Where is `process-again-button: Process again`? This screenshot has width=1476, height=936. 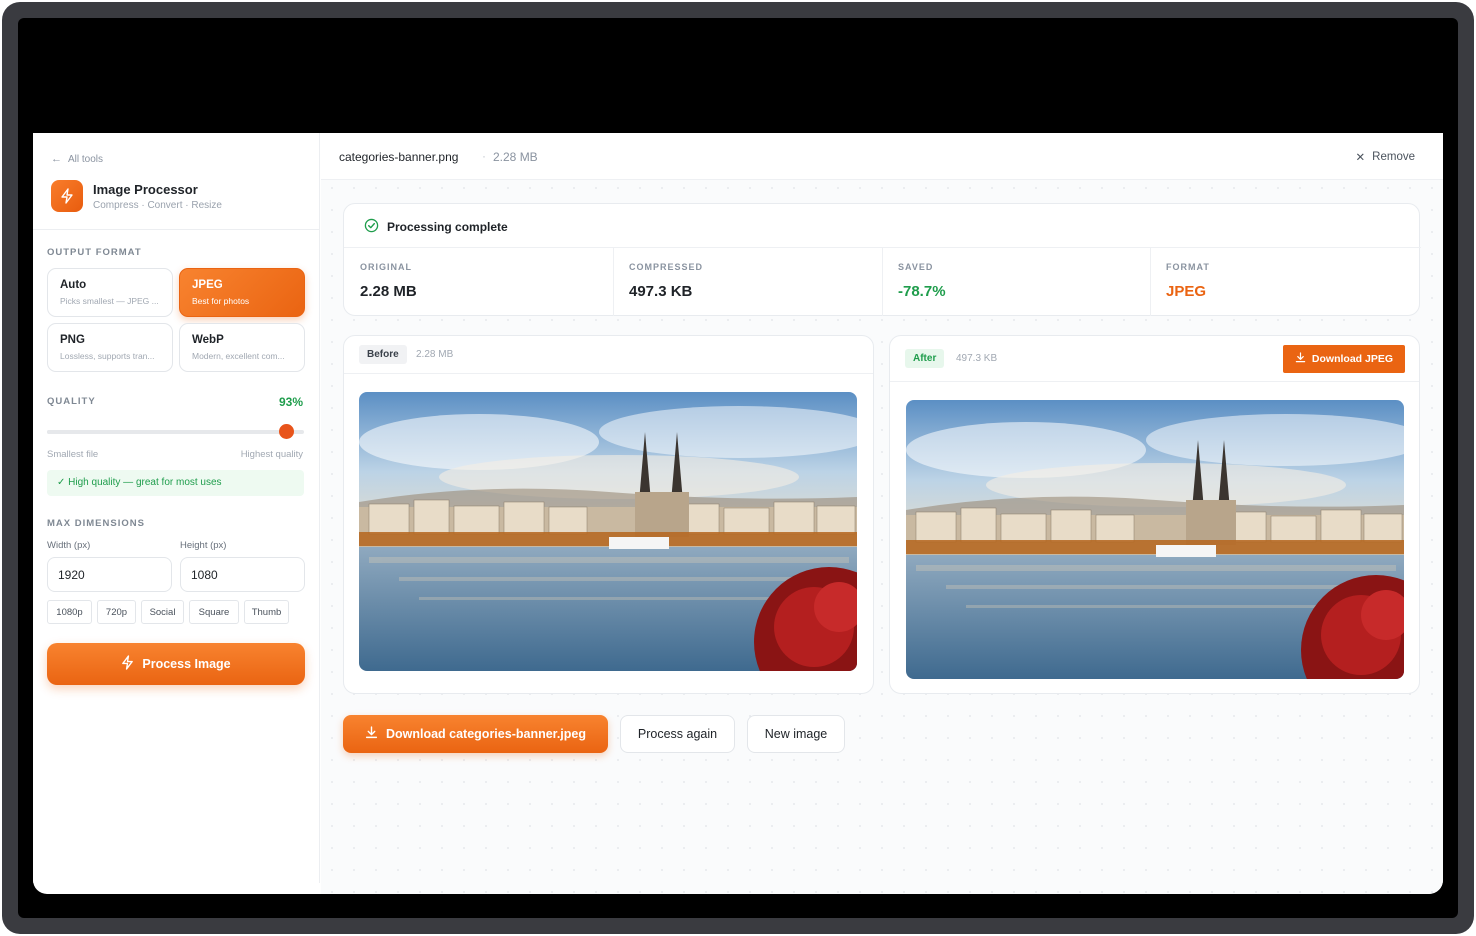 process-again-button: Process again is located at coordinates (677, 734).